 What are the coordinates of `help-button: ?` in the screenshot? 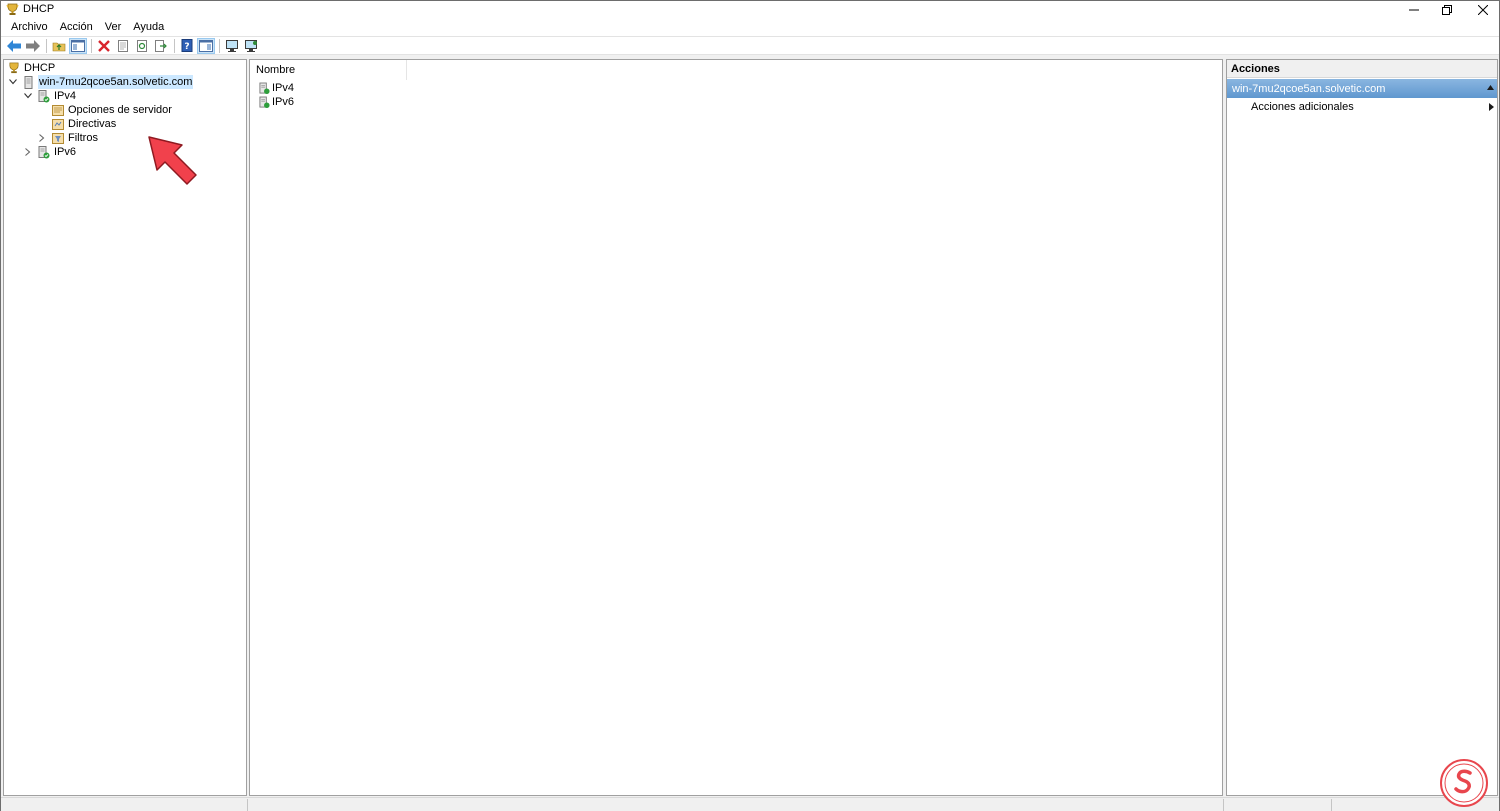 It's located at (187, 46).